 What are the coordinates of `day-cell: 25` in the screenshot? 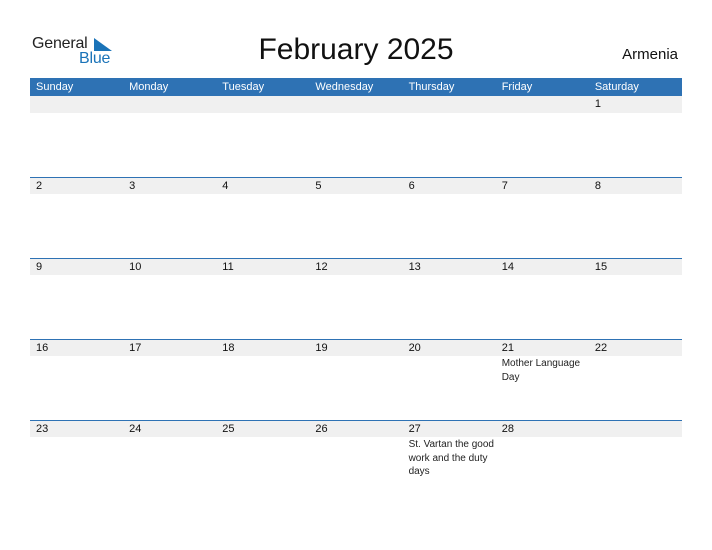 It's located at (262, 461).